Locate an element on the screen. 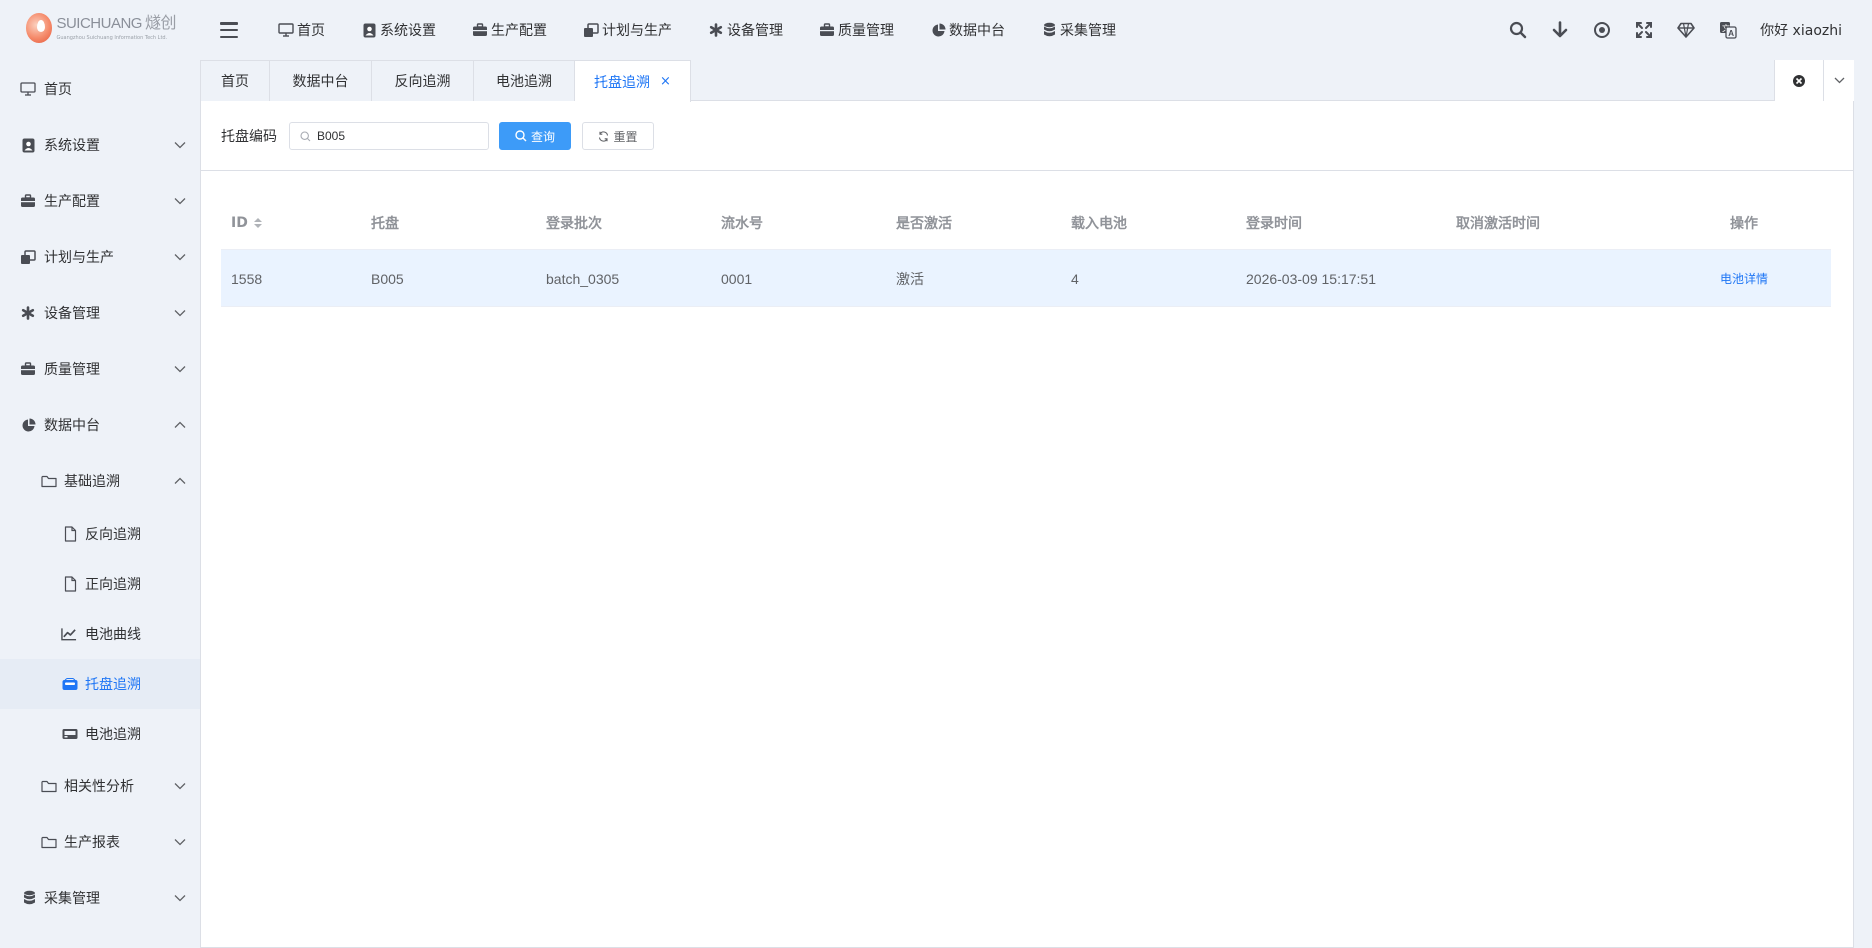 This screenshot has width=1872, height=948. sidebar-item-label: 质量管理 is located at coordinates (72, 370).